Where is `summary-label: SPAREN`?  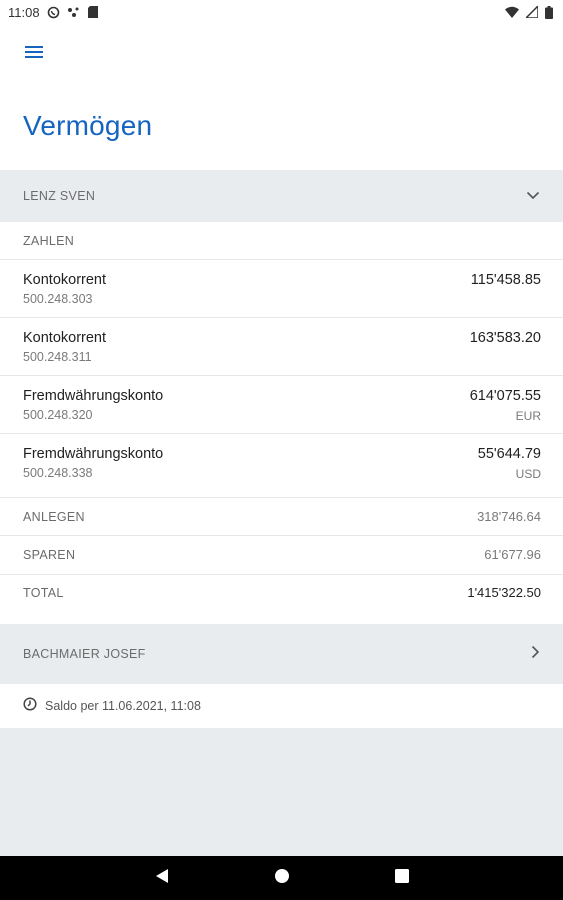 summary-label: SPAREN is located at coordinates (49, 555).